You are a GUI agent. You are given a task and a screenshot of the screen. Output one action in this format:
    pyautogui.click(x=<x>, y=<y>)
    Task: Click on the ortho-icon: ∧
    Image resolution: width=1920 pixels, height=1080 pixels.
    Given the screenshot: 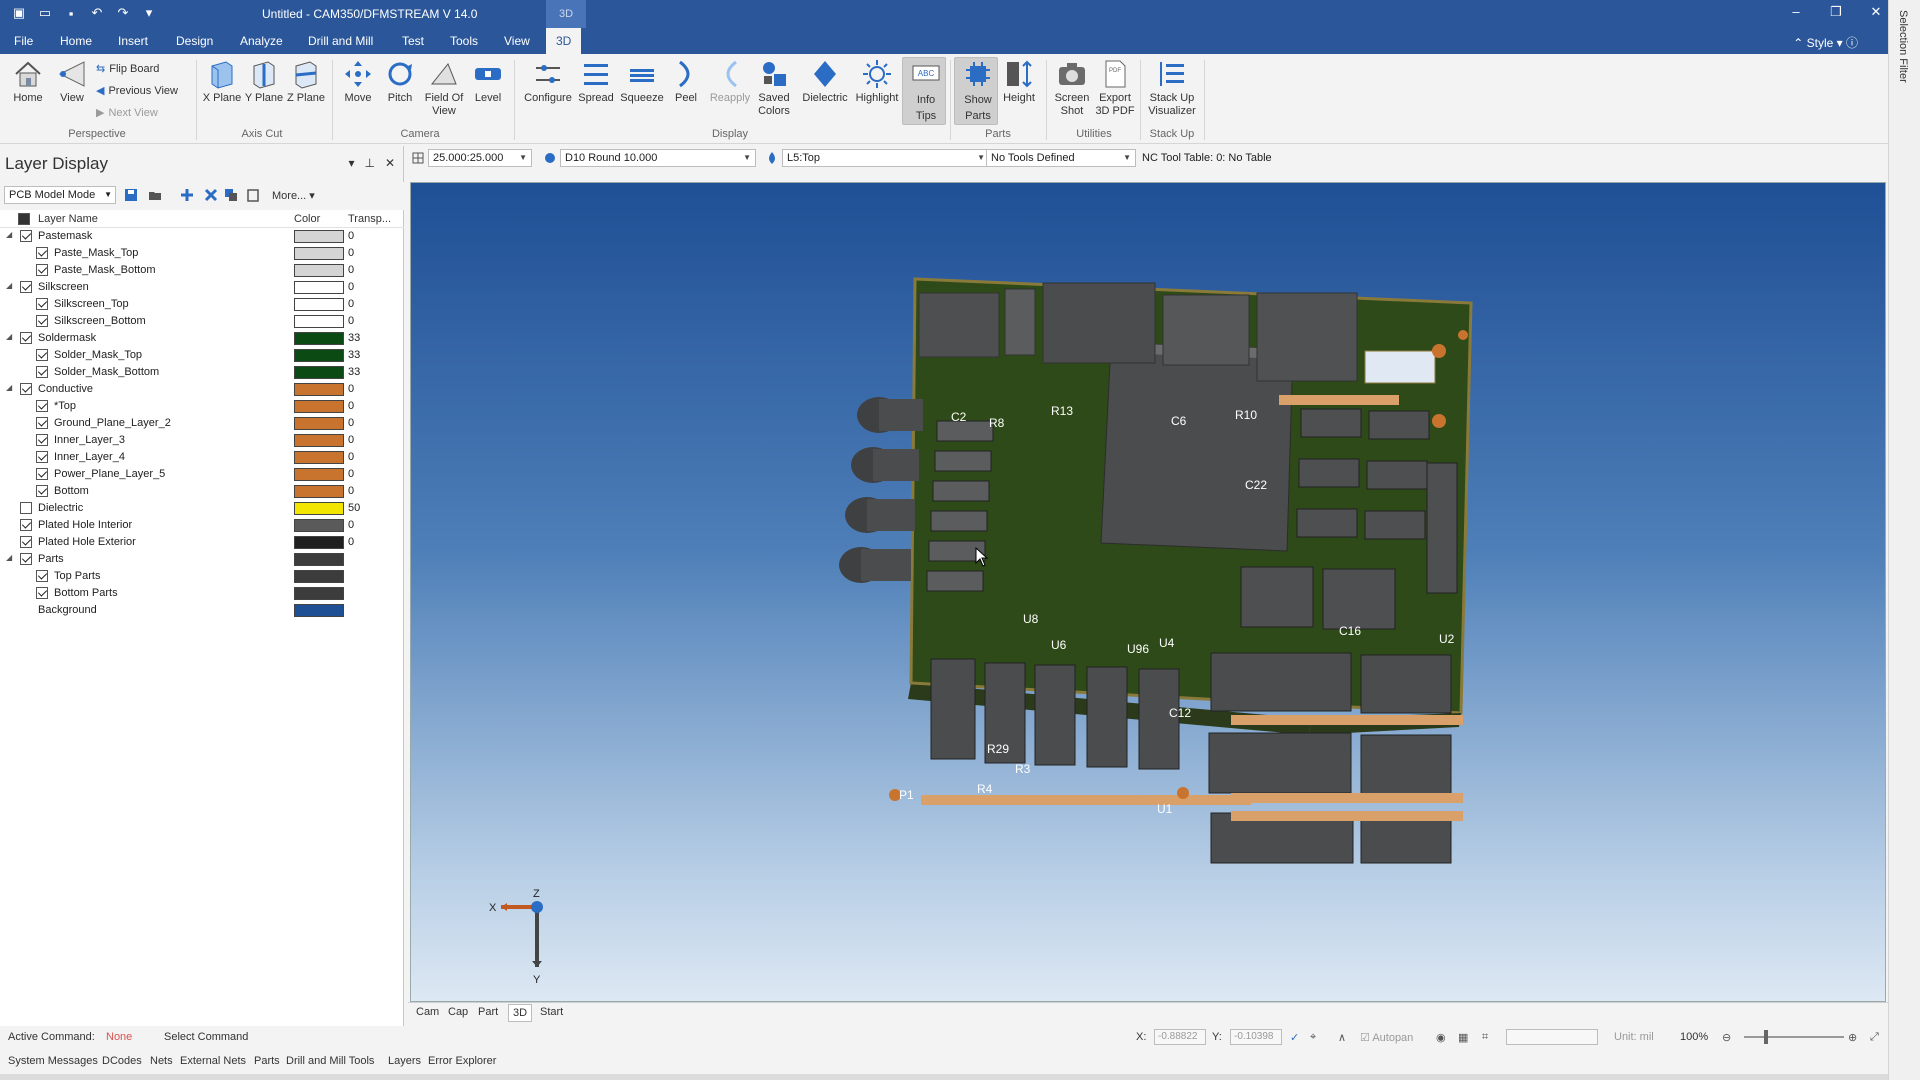 What is the action you would take?
    pyautogui.click(x=1342, y=1037)
    